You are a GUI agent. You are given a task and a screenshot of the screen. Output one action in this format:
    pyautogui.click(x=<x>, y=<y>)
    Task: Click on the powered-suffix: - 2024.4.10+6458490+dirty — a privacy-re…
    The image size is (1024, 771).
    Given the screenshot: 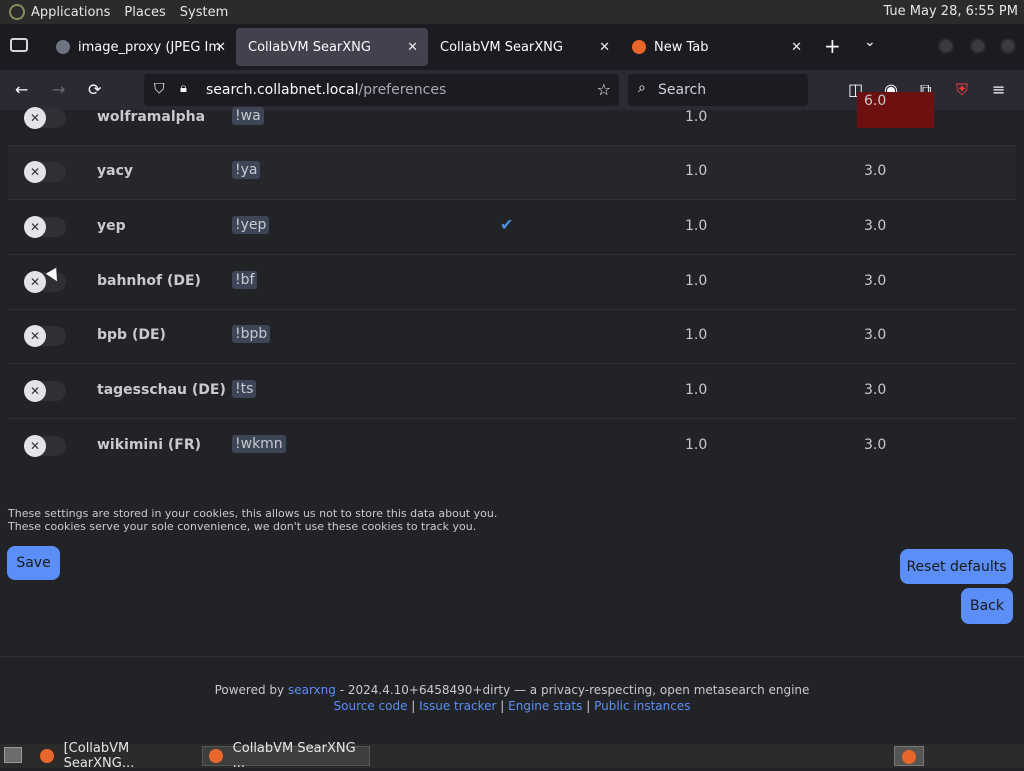 What is the action you would take?
    pyautogui.click(x=574, y=690)
    